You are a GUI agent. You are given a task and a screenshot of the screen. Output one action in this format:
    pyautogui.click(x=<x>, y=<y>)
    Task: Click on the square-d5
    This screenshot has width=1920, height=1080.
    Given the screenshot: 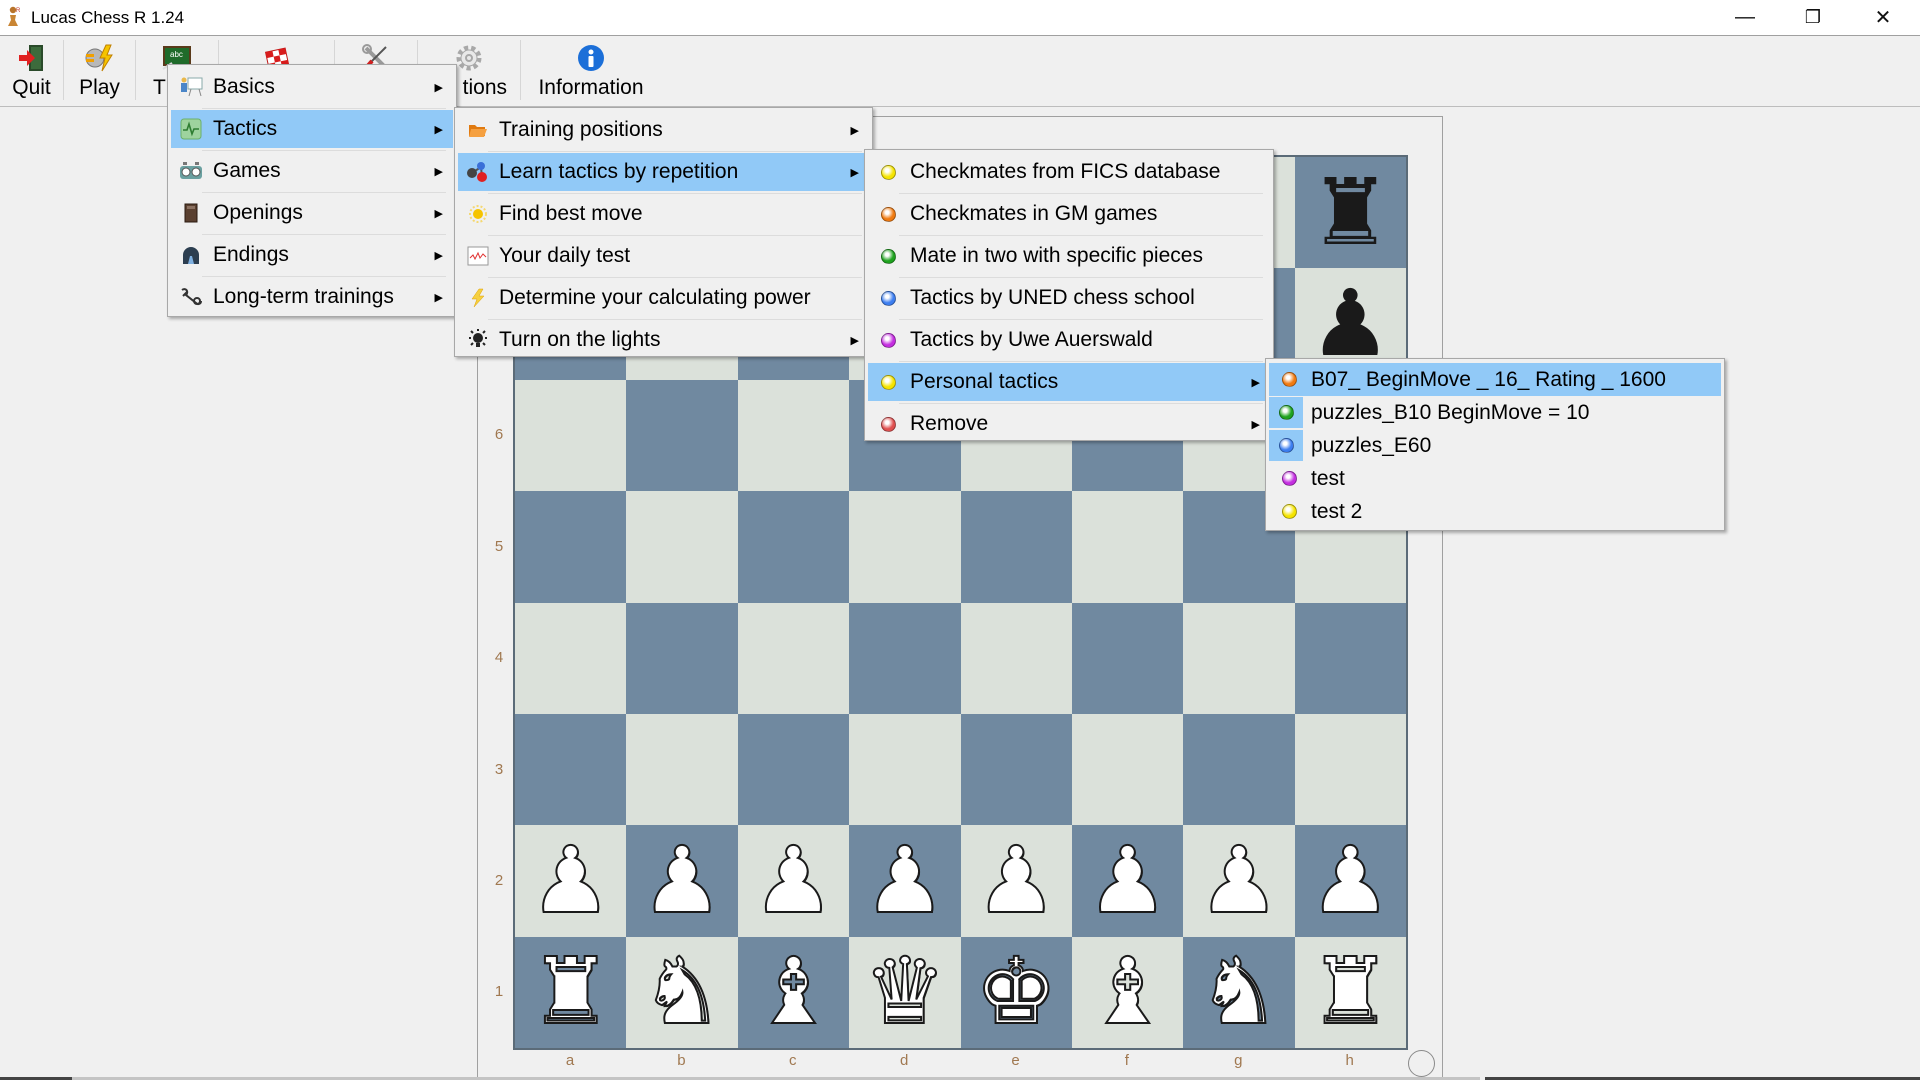 What is the action you would take?
    pyautogui.click(x=905, y=547)
    